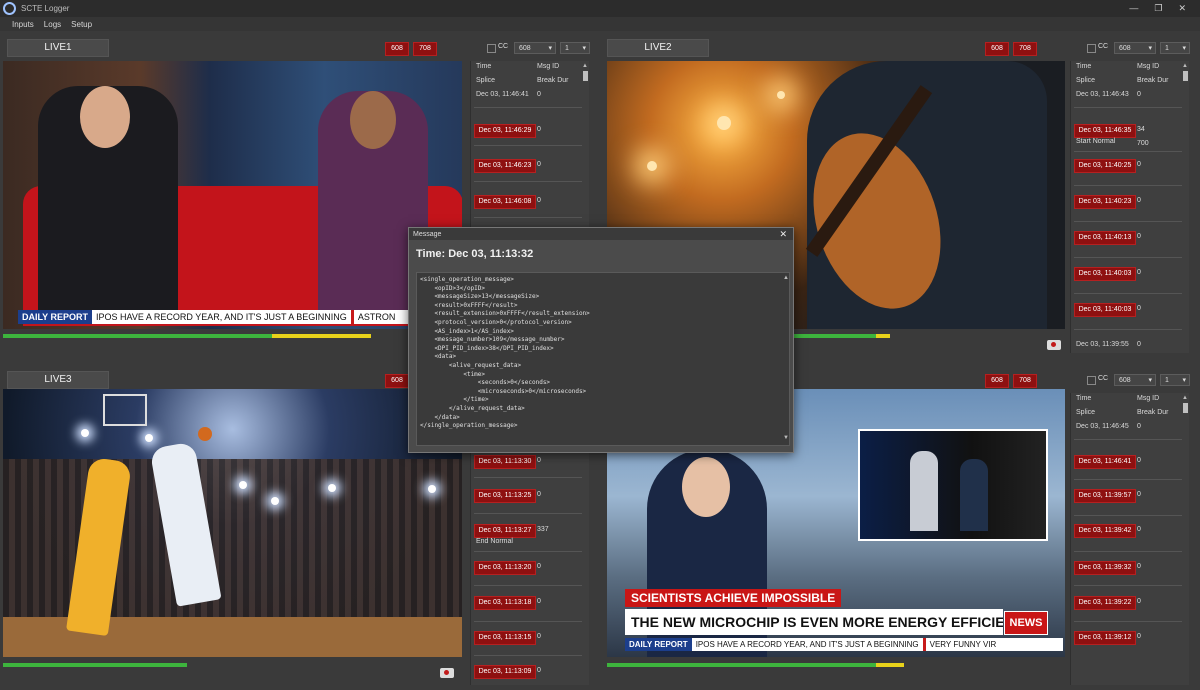  Describe the element at coordinates (505, 531) in the screenshot. I see `log-time: Dec 03, 11:13:27` at that location.